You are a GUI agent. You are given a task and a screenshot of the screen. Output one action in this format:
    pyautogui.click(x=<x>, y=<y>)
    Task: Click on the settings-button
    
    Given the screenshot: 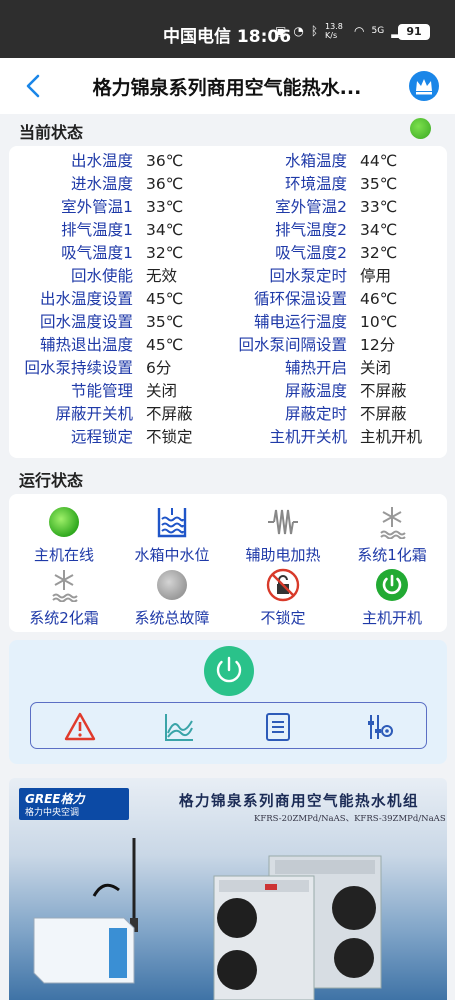 What is the action you would take?
    pyautogui.click(x=379, y=727)
    